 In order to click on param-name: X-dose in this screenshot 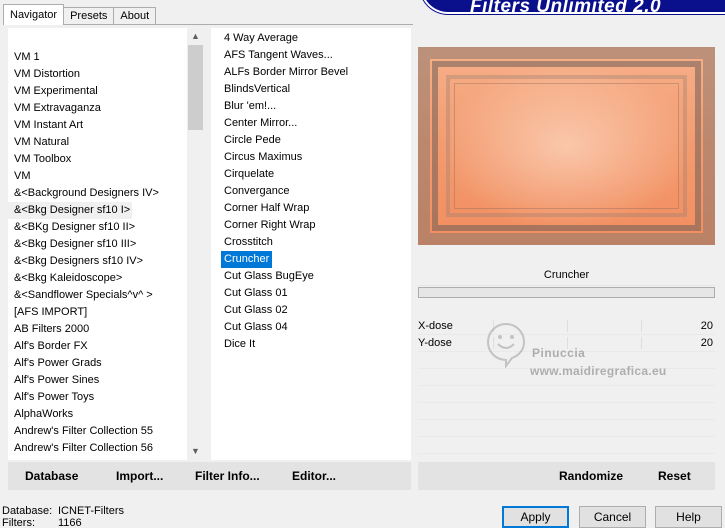, I will do `click(435, 326)`.